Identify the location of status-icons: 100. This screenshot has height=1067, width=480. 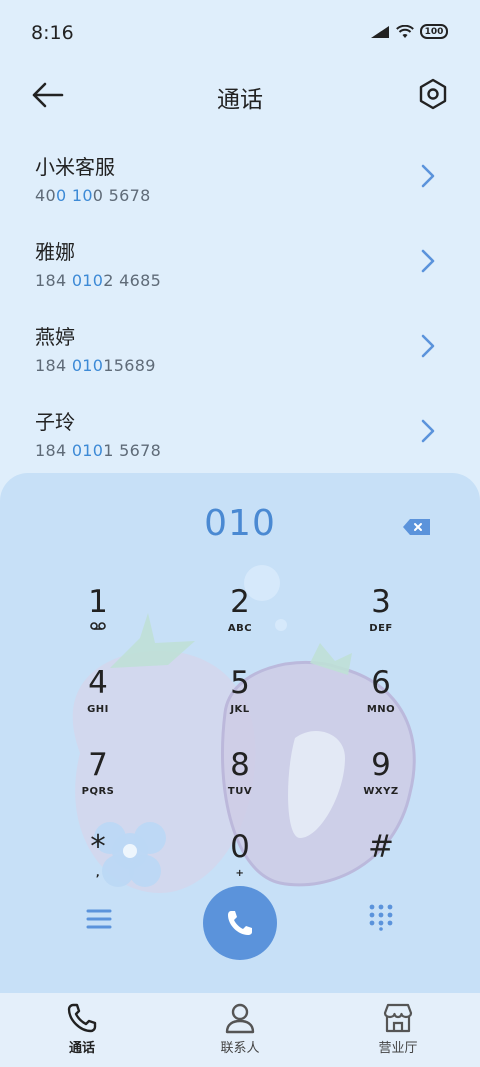
(409, 31).